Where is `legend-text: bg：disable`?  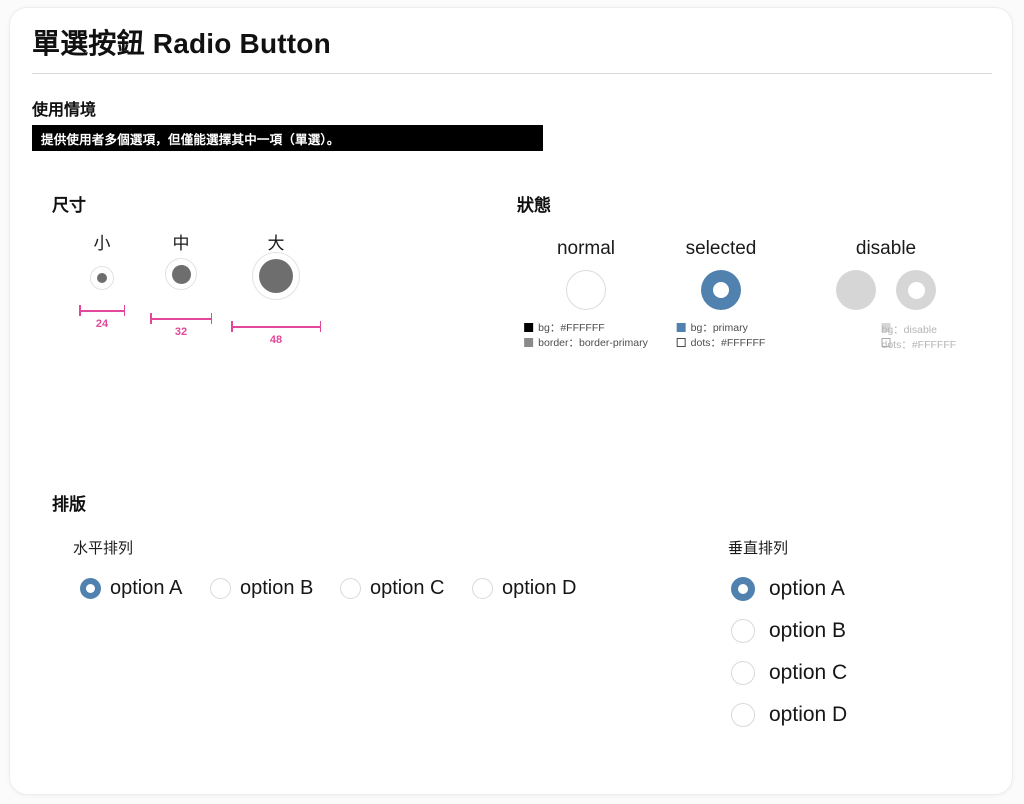
legend-text: bg：disable is located at coordinates (909, 329).